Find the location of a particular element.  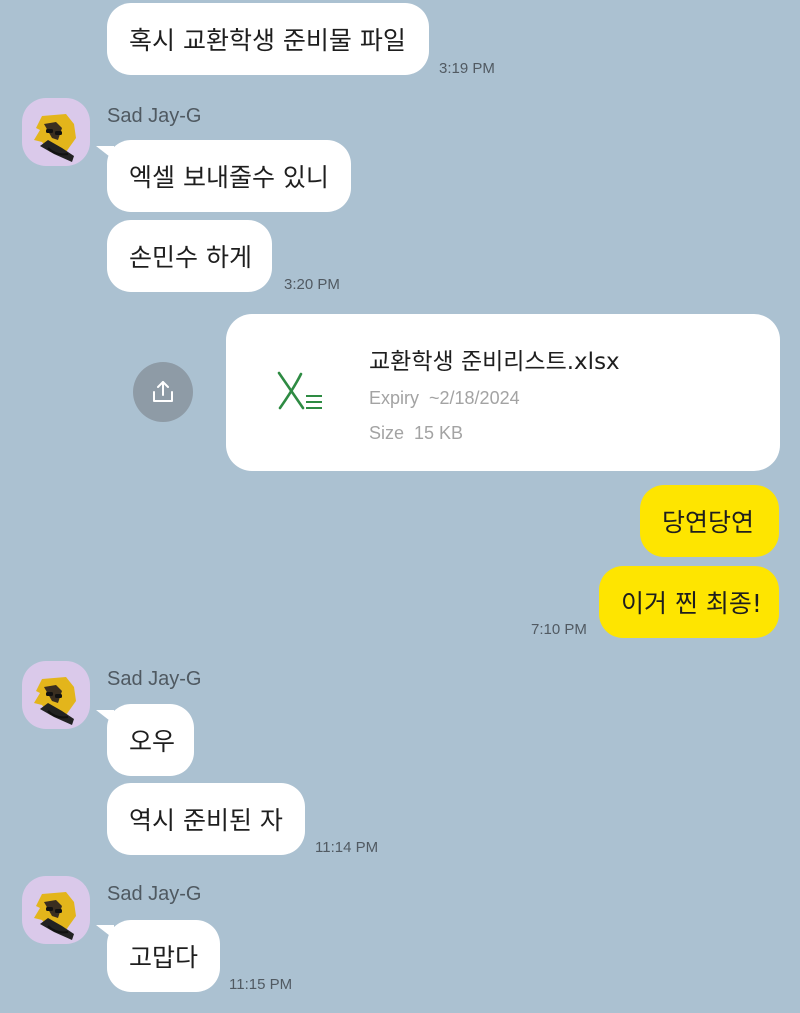

file-name: 교환학생 준비리스트.xlsx is located at coordinates (494, 362).